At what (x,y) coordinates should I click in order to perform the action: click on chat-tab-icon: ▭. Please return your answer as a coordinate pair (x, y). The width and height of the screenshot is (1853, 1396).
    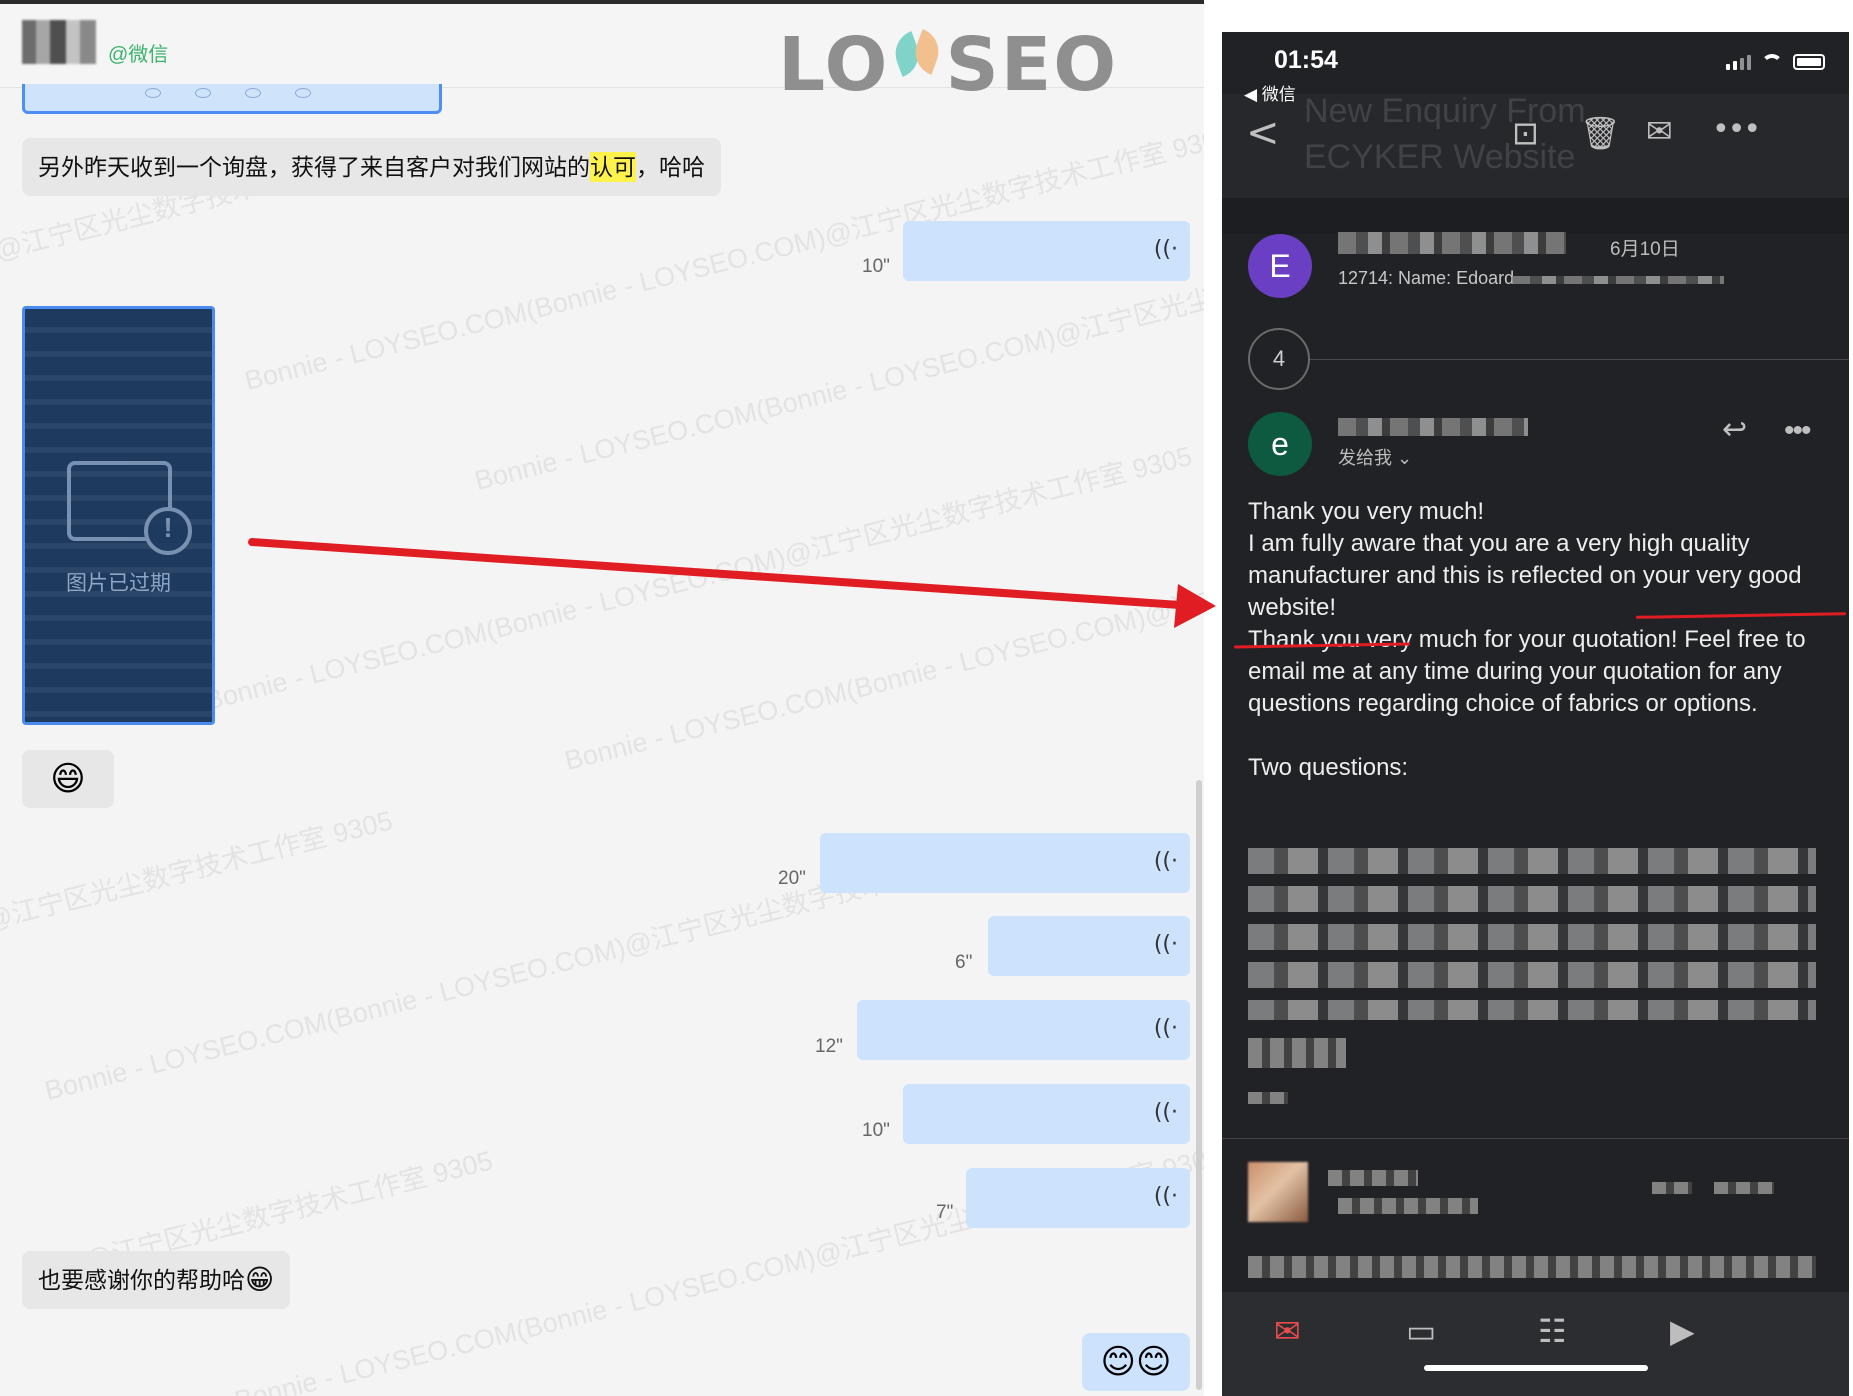
    Looking at the image, I should click on (1421, 1331).